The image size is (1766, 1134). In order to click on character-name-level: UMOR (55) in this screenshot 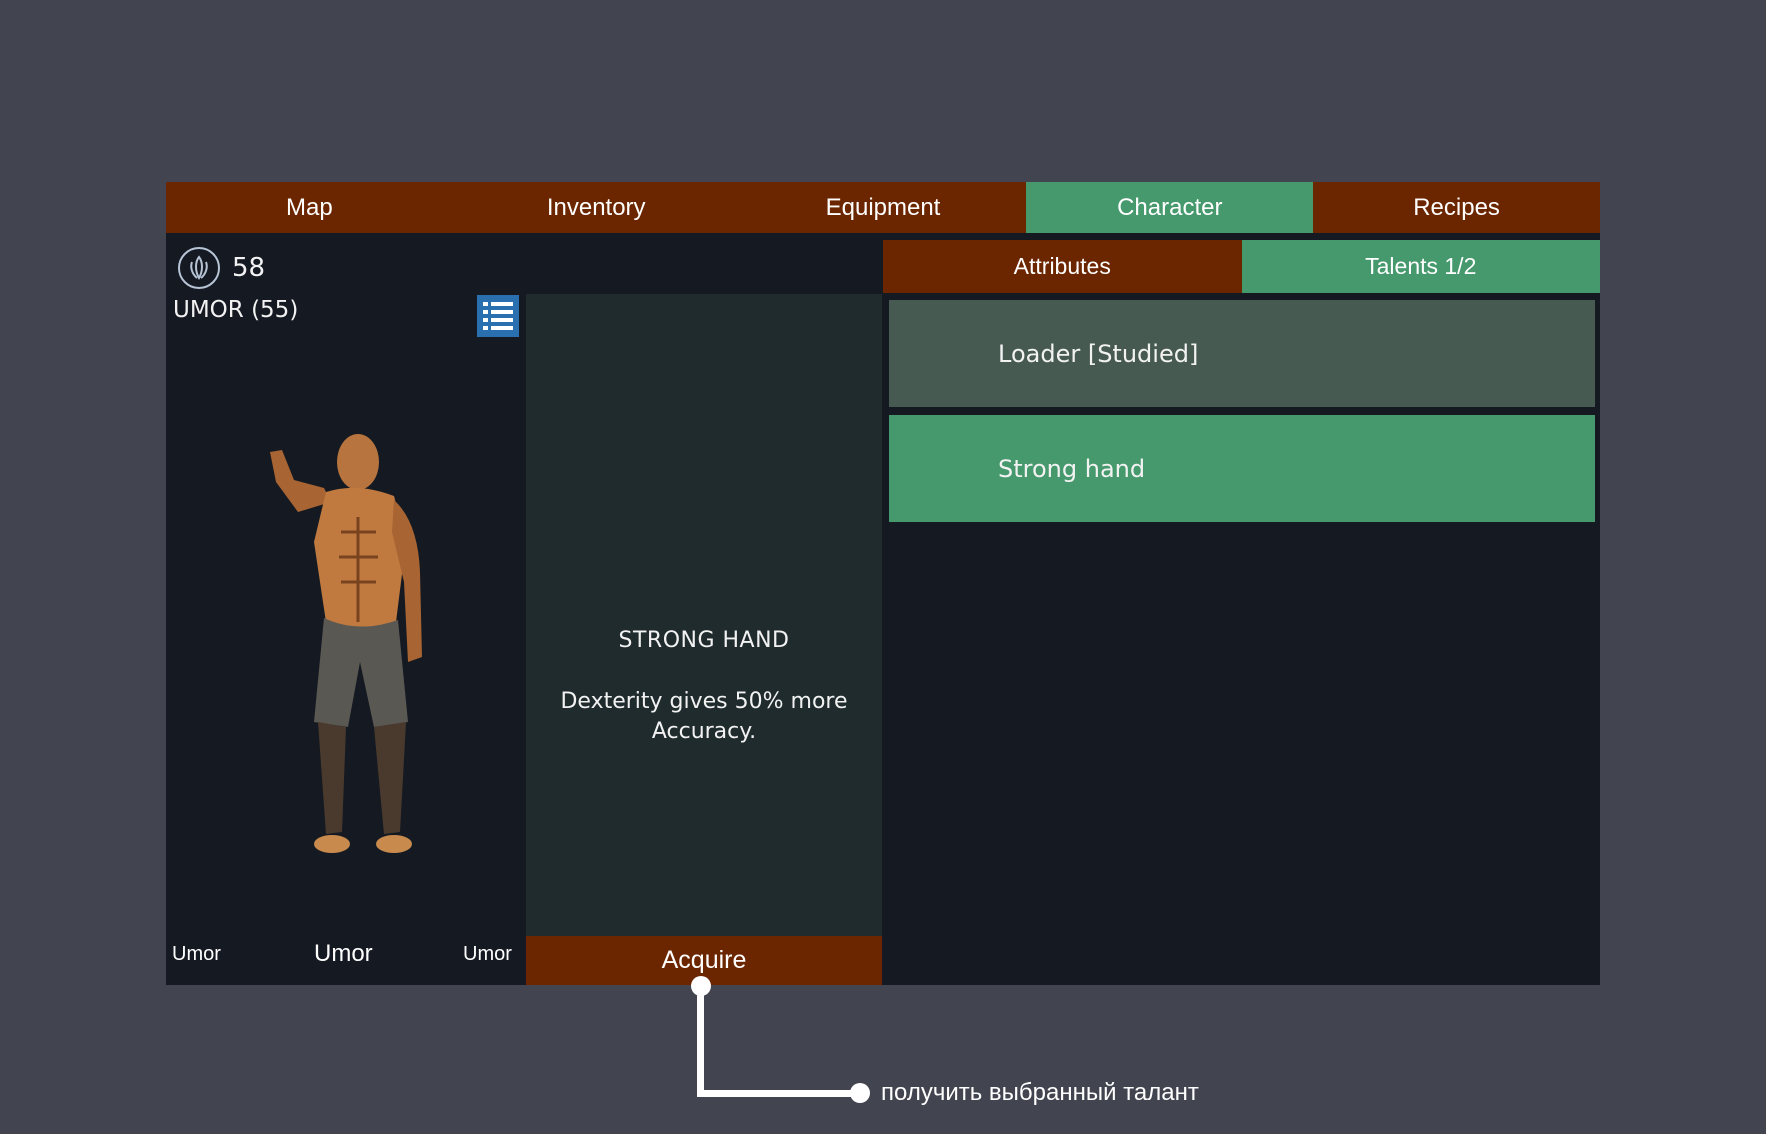, I will do `click(236, 310)`.